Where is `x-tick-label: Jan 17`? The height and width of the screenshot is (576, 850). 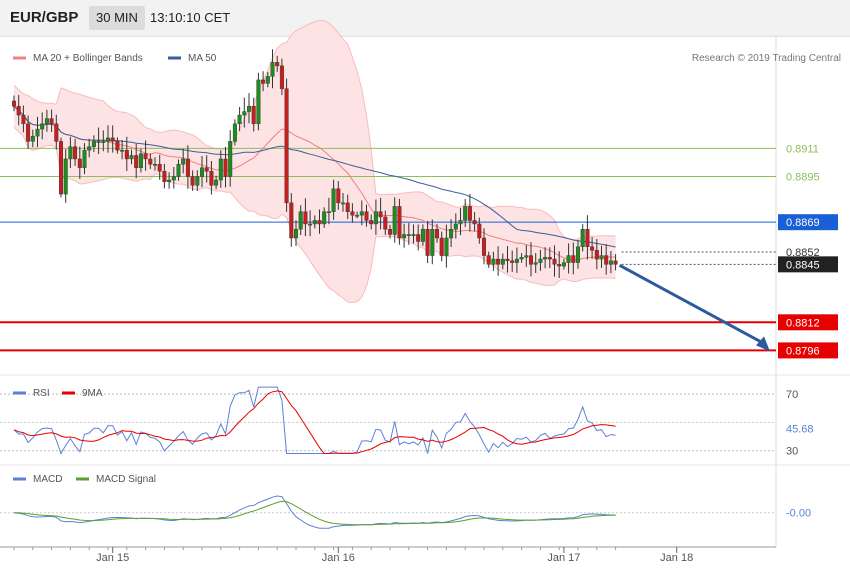
x-tick-label: Jan 17 is located at coordinates (563, 558).